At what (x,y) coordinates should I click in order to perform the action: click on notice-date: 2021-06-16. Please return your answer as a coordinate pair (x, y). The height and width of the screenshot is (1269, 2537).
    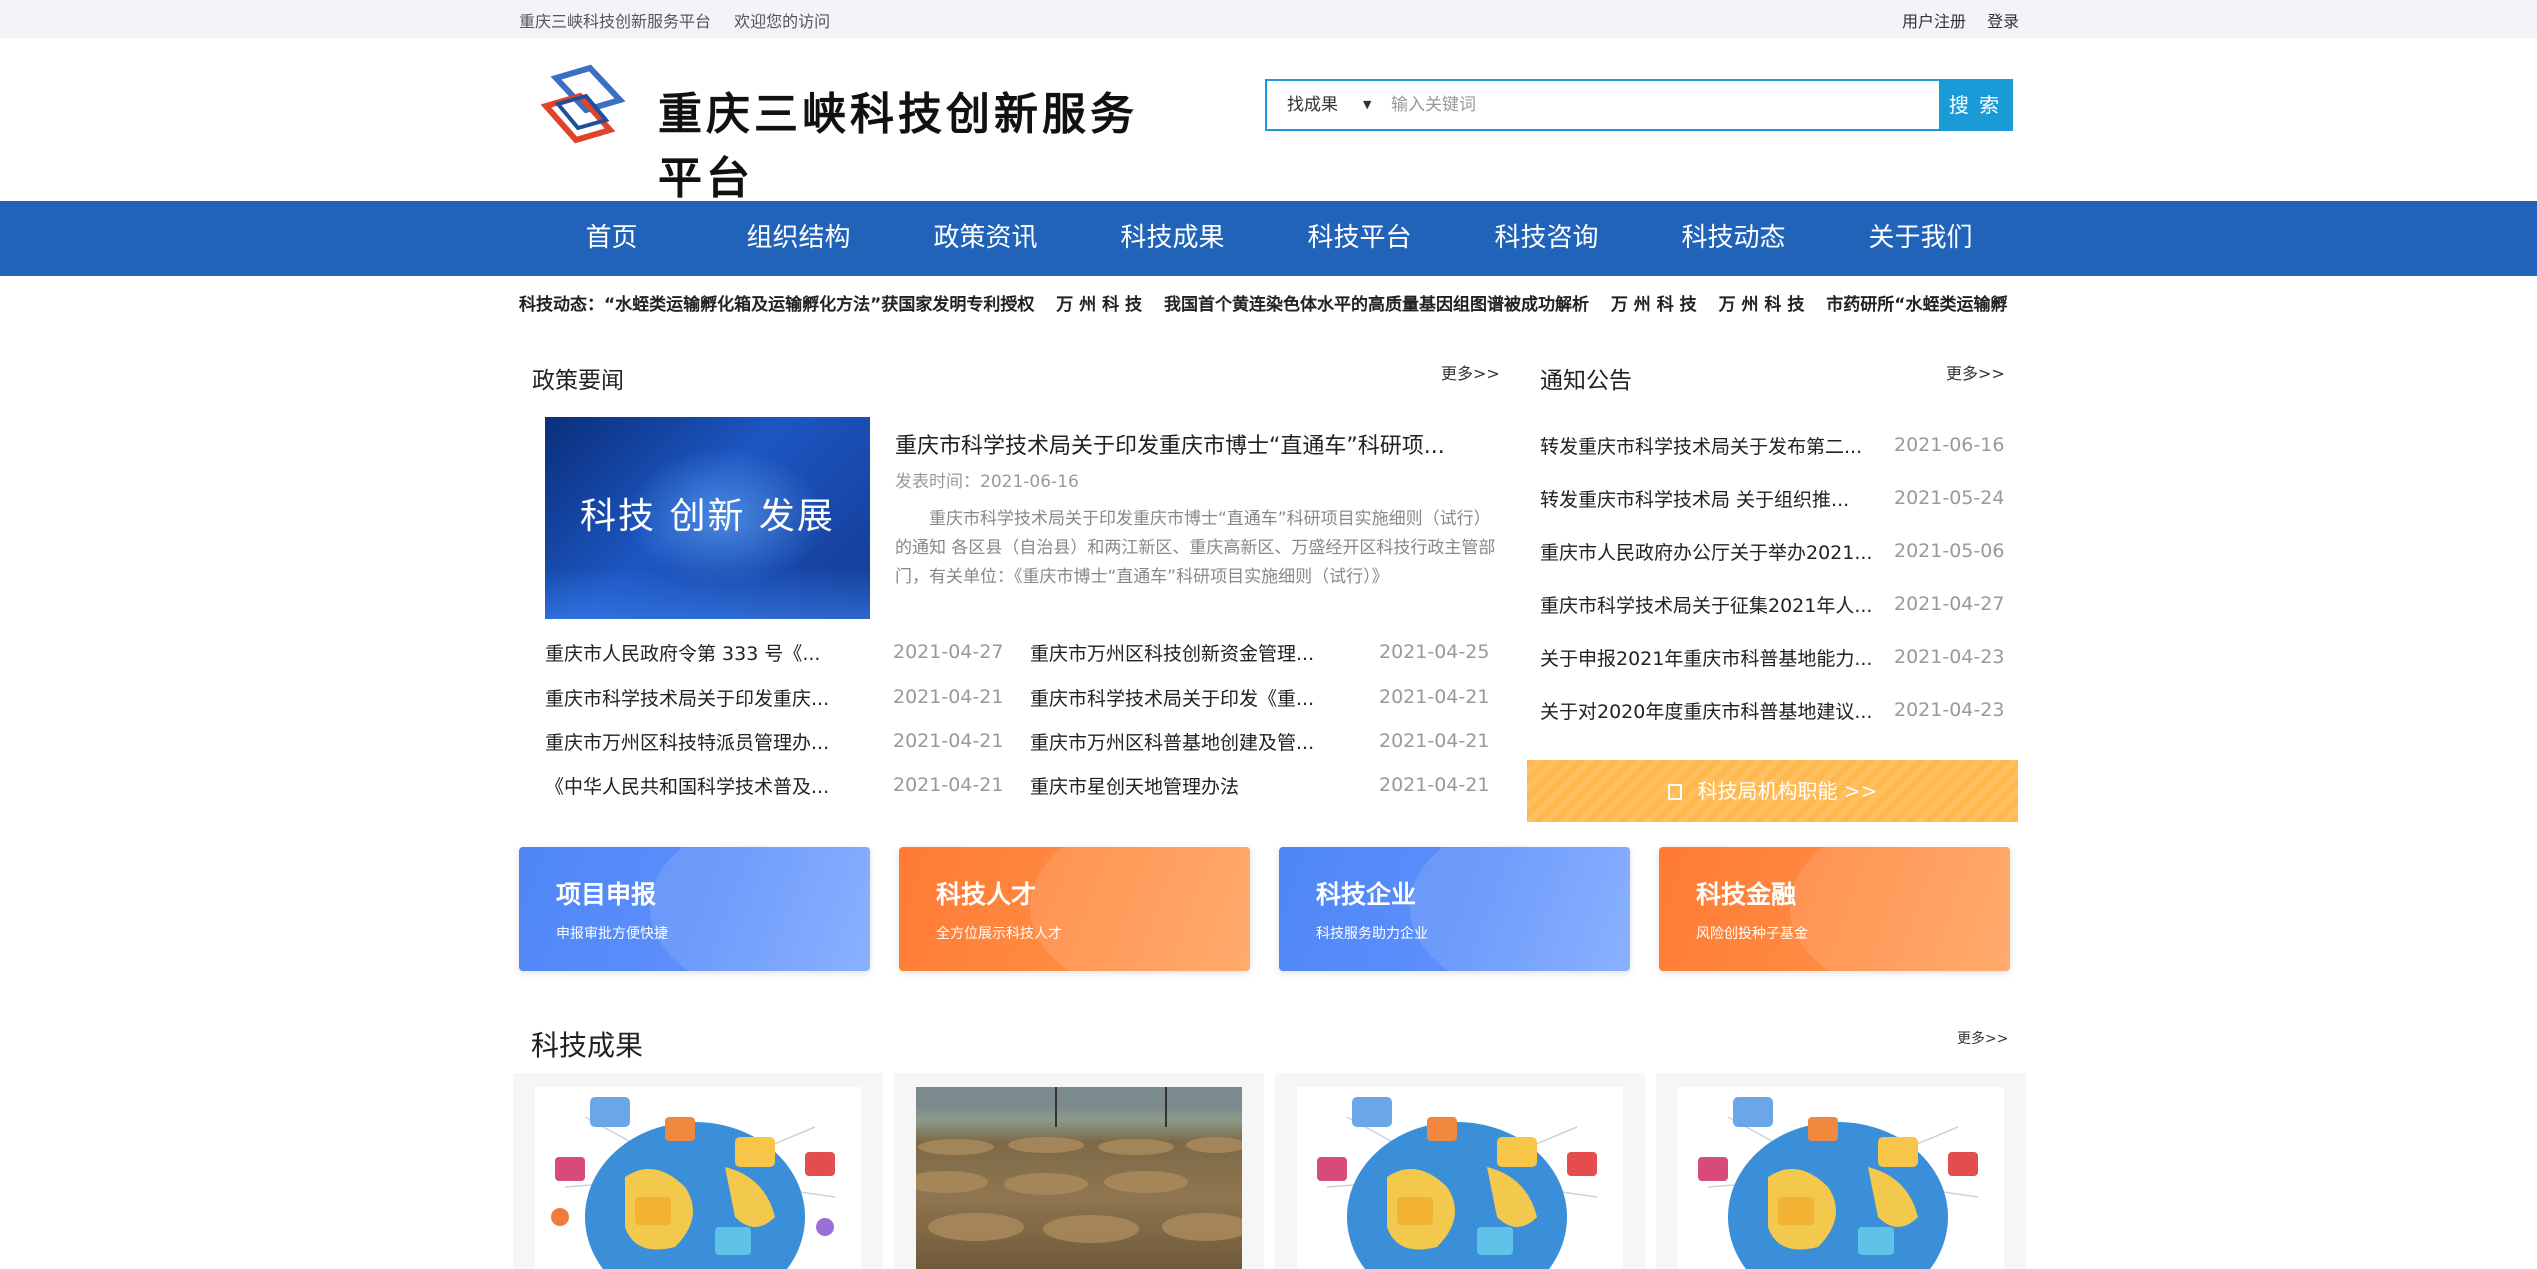
    Looking at the image, I should click on (1949, 445).